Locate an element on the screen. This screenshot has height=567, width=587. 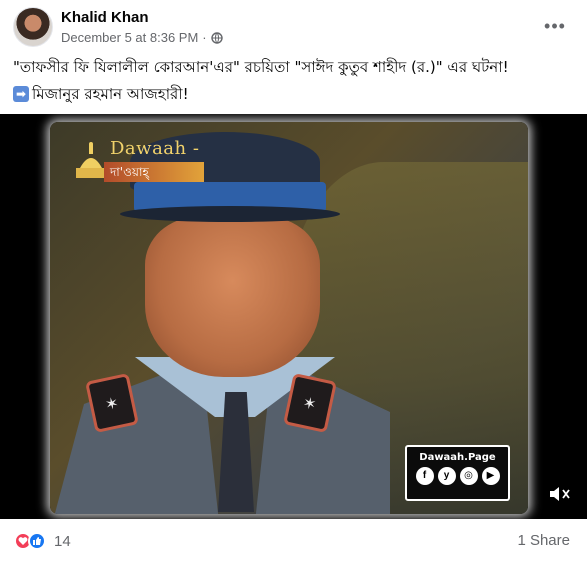
reactions-summary: 14 is located at coordinates (42, 541).